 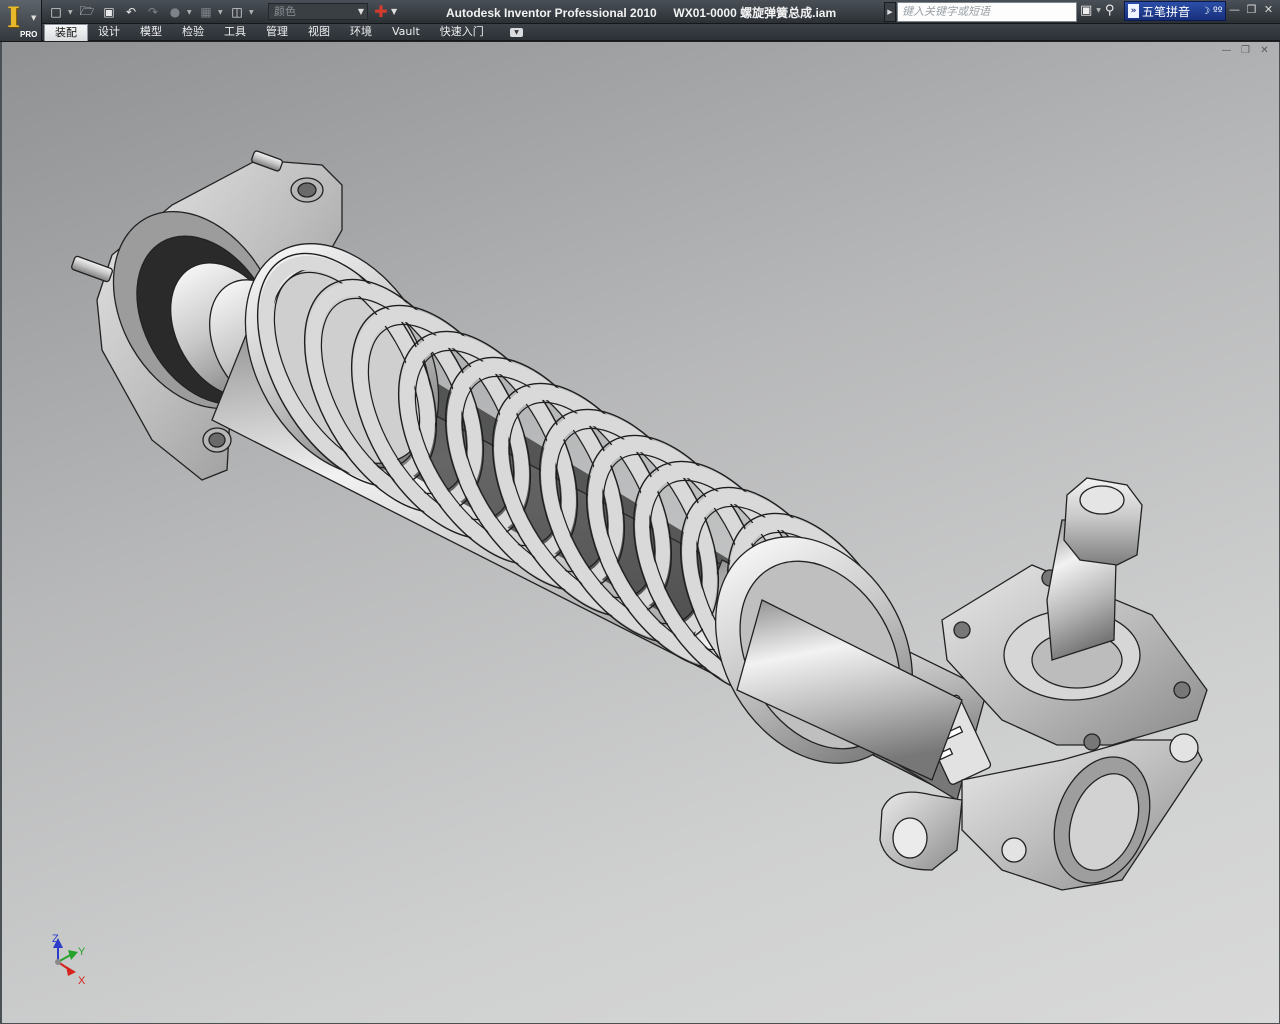 I want to click on window-controls: — ❐ ✕, so click(x=1251, y=10).